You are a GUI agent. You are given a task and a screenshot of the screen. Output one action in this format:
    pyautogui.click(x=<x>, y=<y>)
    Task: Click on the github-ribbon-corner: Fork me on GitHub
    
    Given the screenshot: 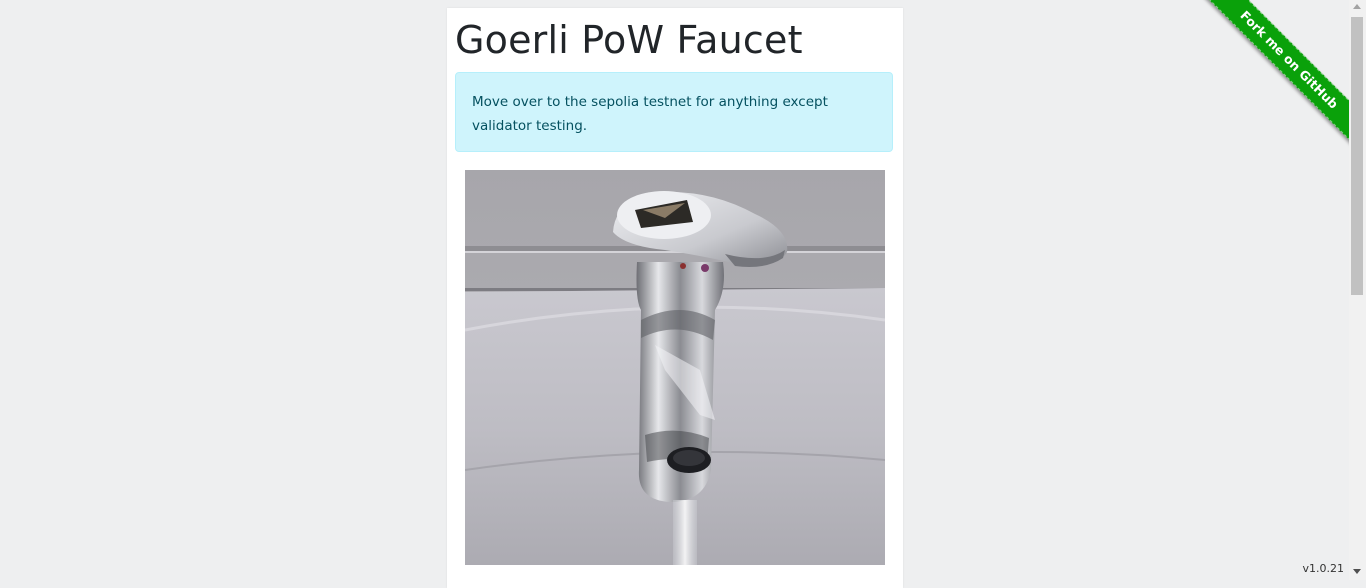 What is the action you would take?
    pyautogui.click(x=1274, y=75)
    